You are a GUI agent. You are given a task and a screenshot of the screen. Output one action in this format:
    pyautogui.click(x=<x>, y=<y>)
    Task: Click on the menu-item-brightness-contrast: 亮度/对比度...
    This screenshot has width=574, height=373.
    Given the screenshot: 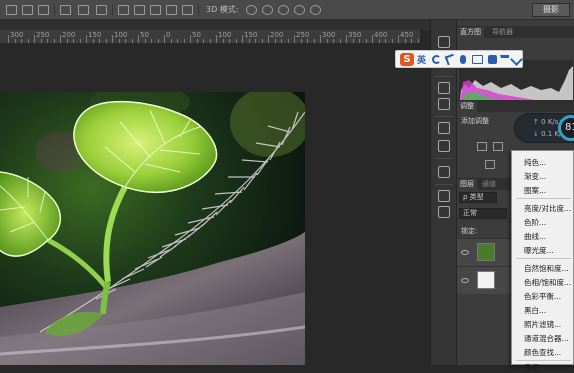 What is the action you would take?
    pyautogui.click(x=547, y=208)
    